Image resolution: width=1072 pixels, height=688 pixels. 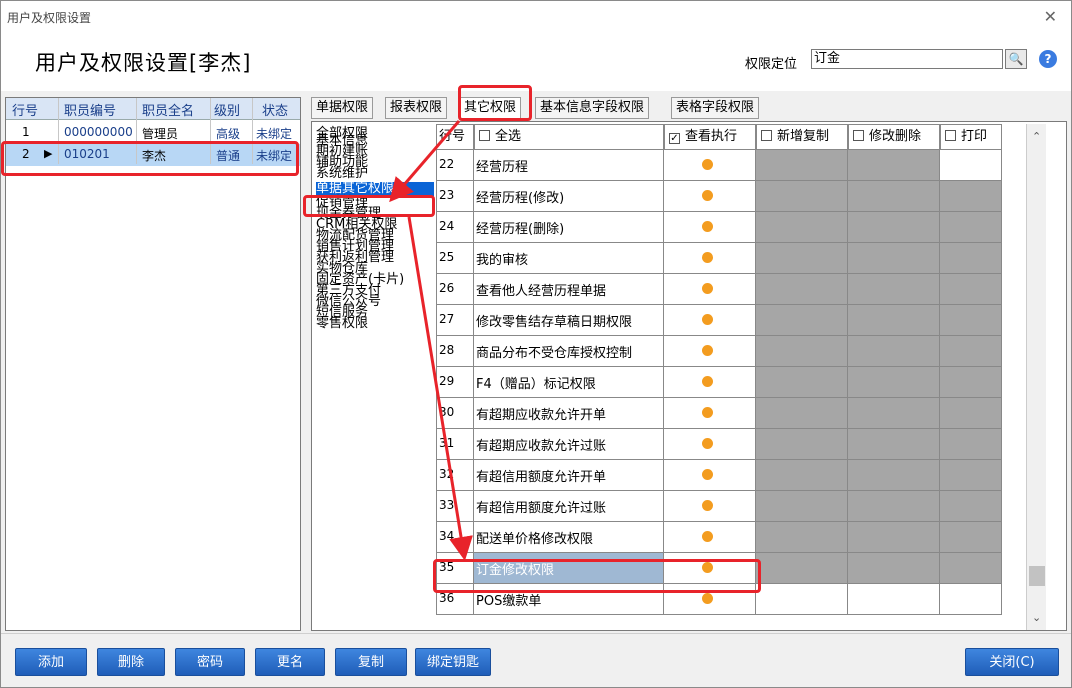 What do you see at coordinates (741, 351) in the screenshot?
I see `permission-row: 28 商品分布不受仓库授权控制` at bounding box center [741, 351].